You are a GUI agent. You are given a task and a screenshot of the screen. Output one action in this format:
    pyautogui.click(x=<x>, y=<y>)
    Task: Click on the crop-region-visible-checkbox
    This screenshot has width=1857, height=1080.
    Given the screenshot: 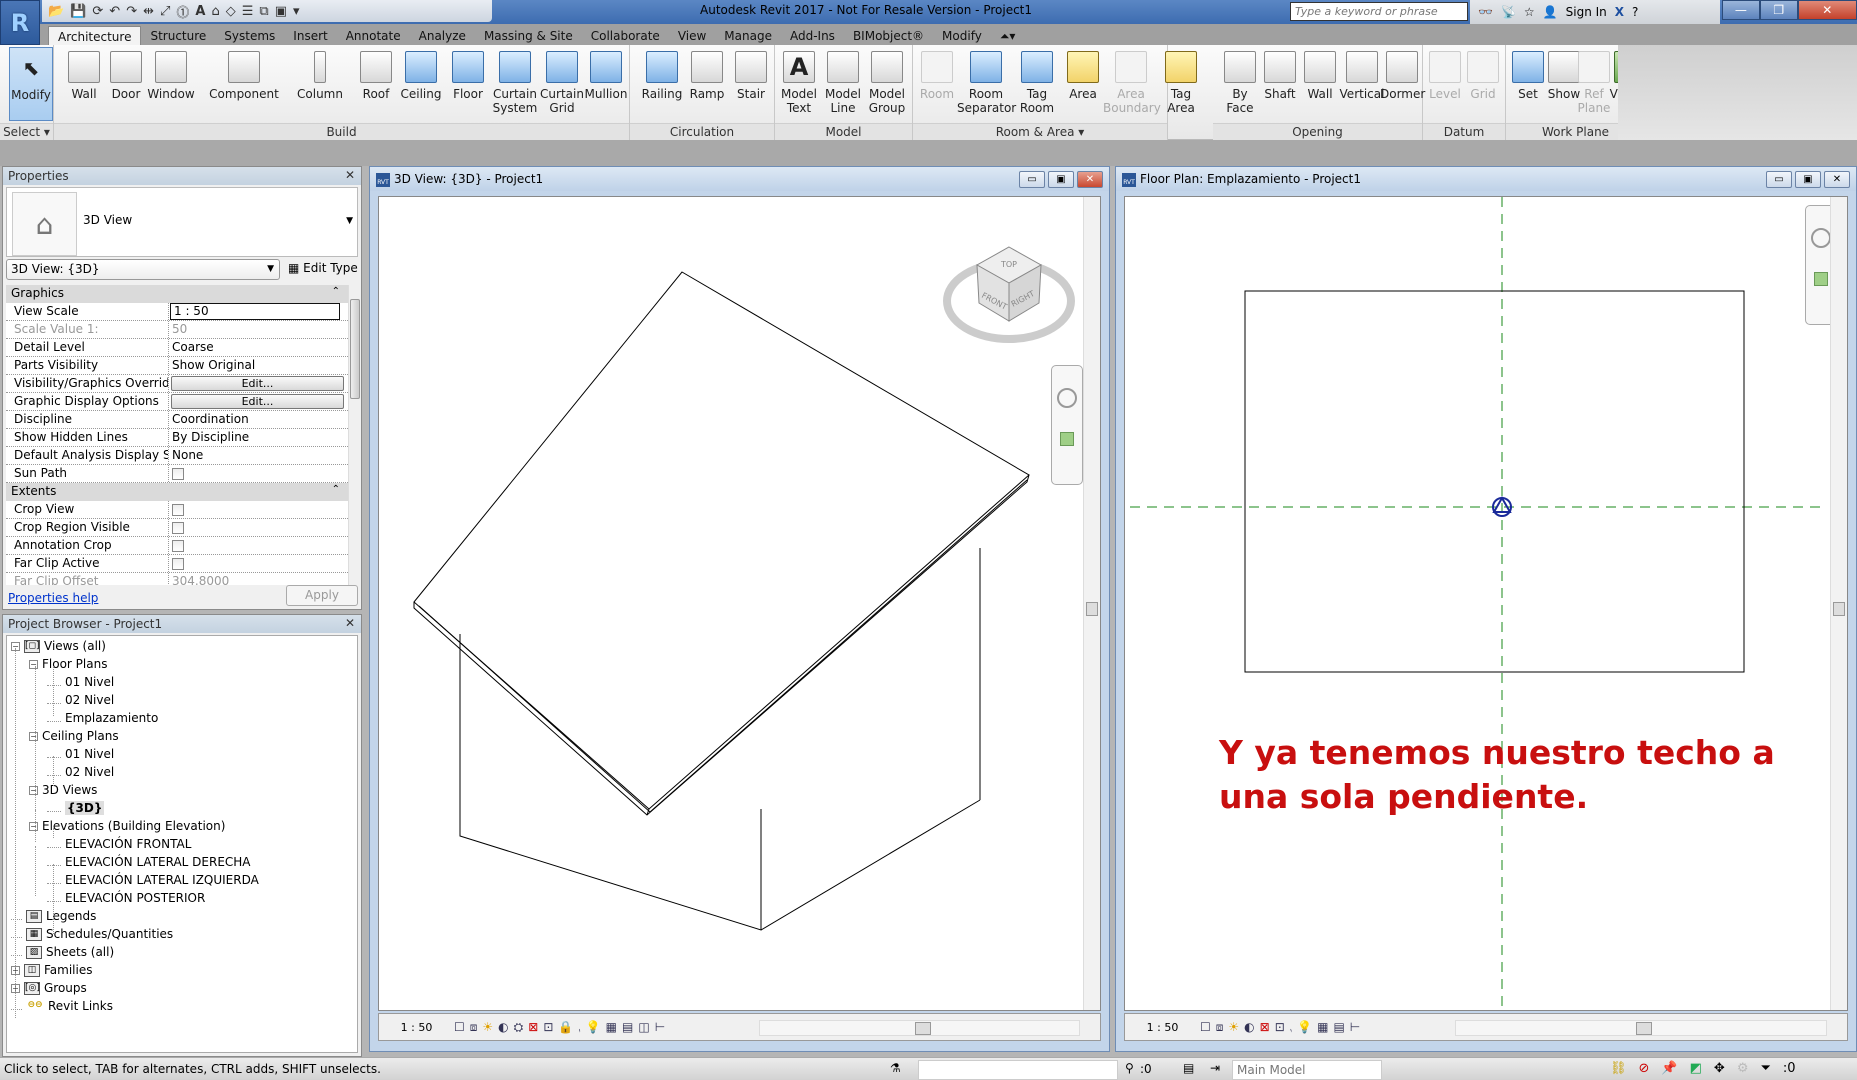 What is the action you would take?
    pyautogui.click(x=178, y=528)
    